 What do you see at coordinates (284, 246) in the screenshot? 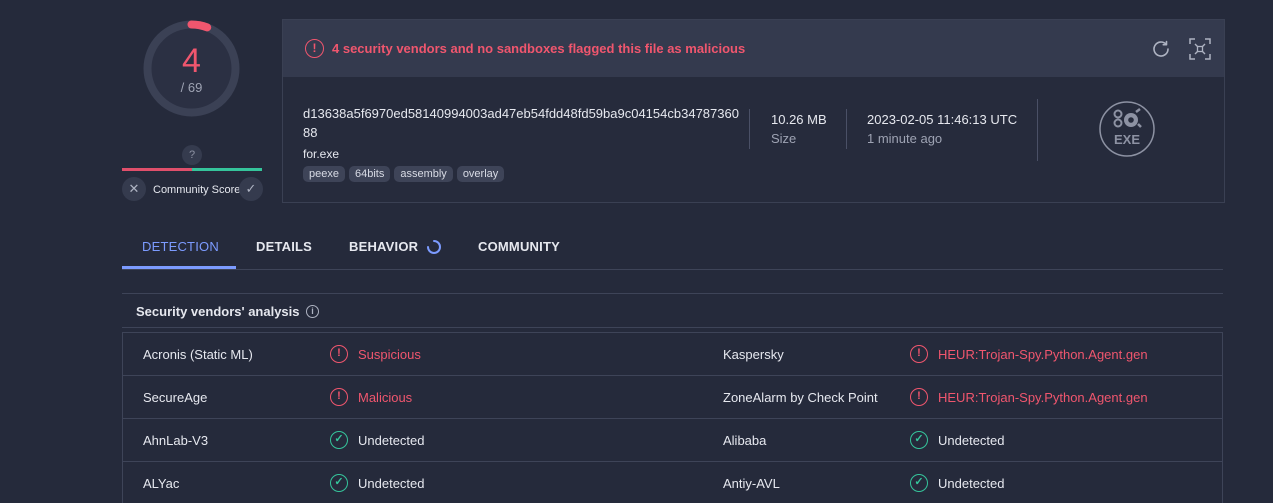
I see `tab-details: DETAILS` at bounding box center [284, 246].